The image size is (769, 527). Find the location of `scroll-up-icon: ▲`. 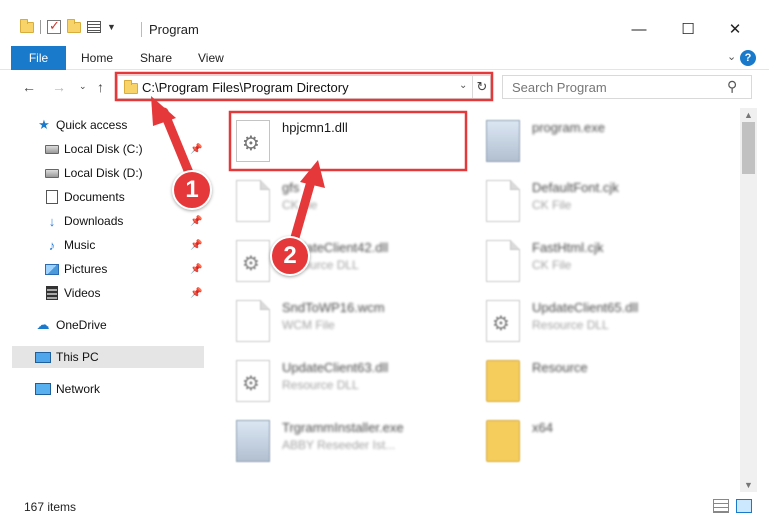

scroll-up-icon: ▲ is located at coordinates (748, 115).